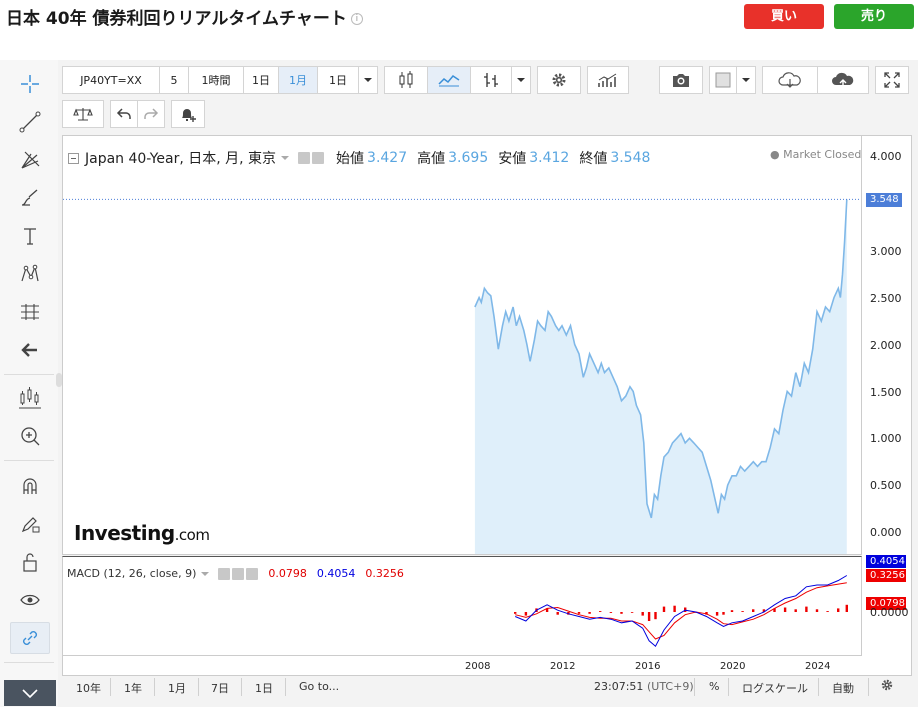 Image resolution: width=918 pixels, height=707 pixels. I want to click on color-swatch-icon, so click(723, 80).